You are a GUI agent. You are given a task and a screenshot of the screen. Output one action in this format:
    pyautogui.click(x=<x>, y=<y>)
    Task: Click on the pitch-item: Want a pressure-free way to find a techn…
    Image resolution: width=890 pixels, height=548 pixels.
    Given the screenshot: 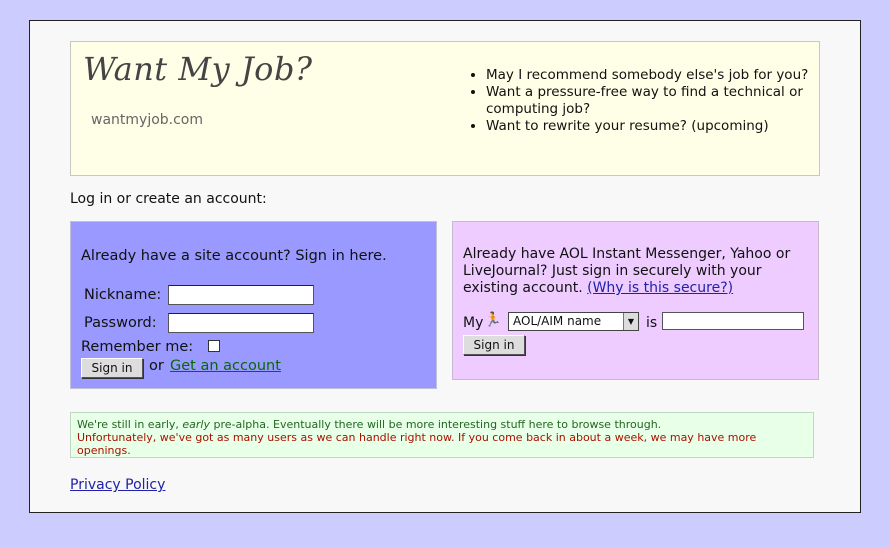 What is the action you would take?
    pyautogui.click(x=656, y=101)
    